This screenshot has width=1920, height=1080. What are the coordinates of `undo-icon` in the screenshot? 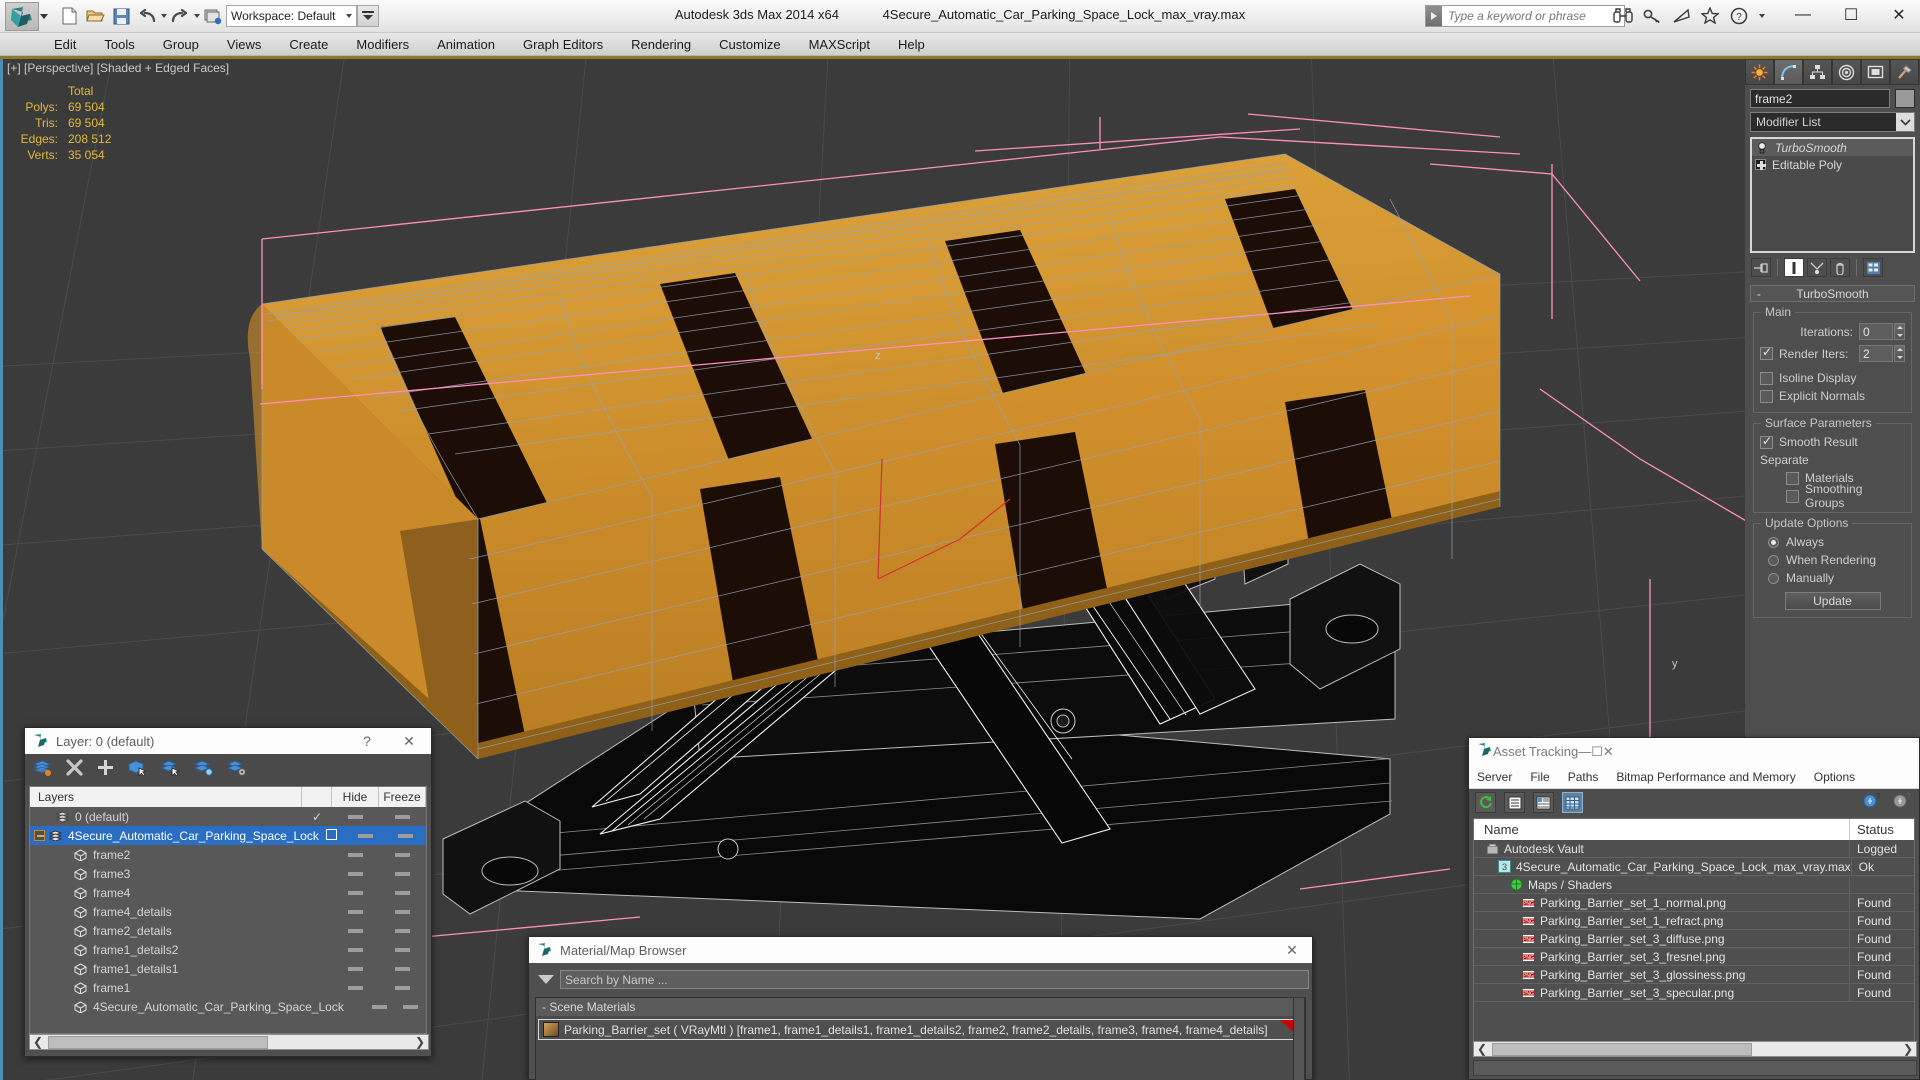 It's located at (147, 16).